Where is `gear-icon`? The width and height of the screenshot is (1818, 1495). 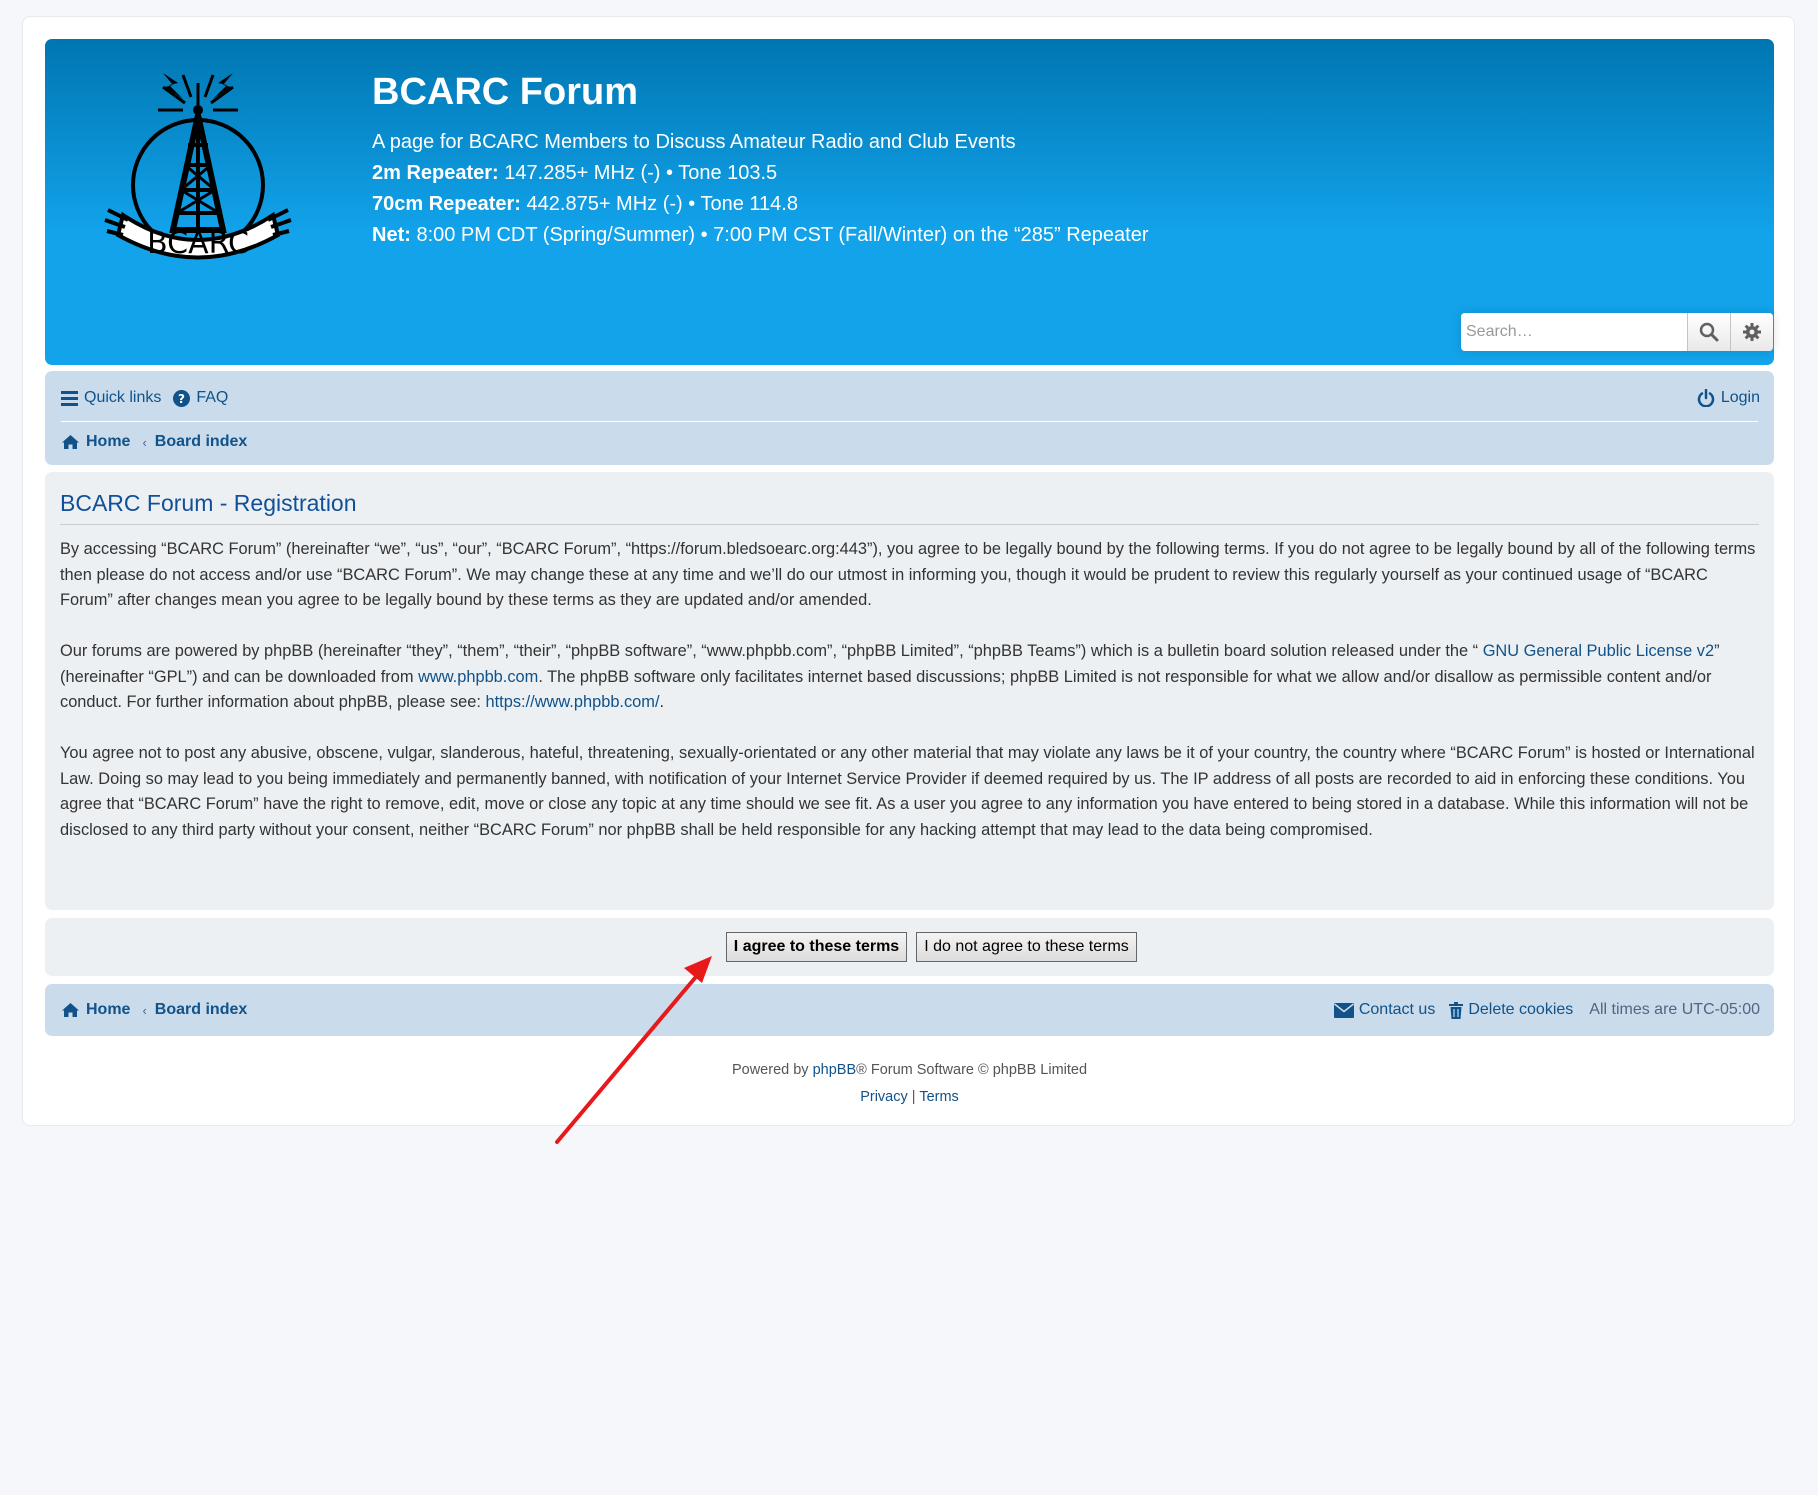
gear-icon is located at coordinates (1752, 332).